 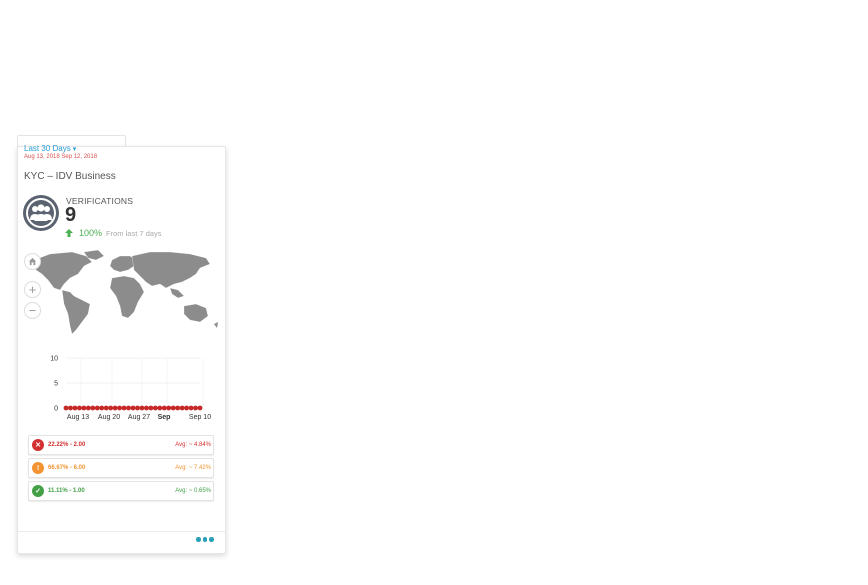 I want to click on trend-text: From last 7 days, so click(x=134, y=233).